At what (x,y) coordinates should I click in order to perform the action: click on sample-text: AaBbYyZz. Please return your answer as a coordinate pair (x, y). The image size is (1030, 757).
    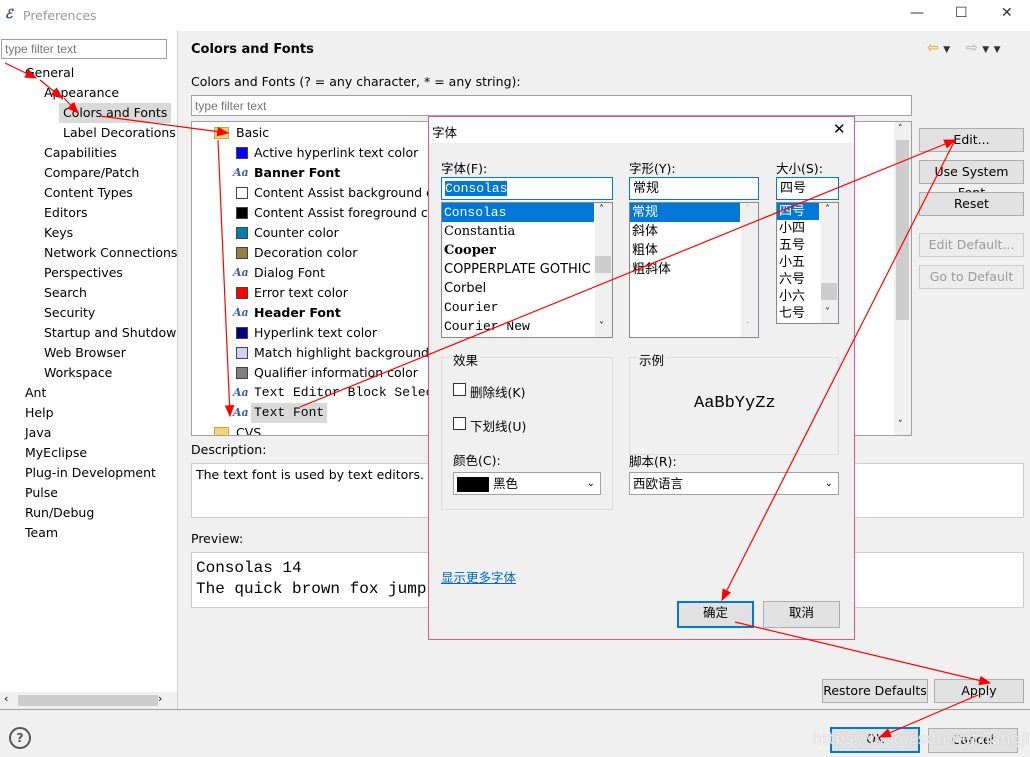
    Looking at the image, I should click on (735, 403).